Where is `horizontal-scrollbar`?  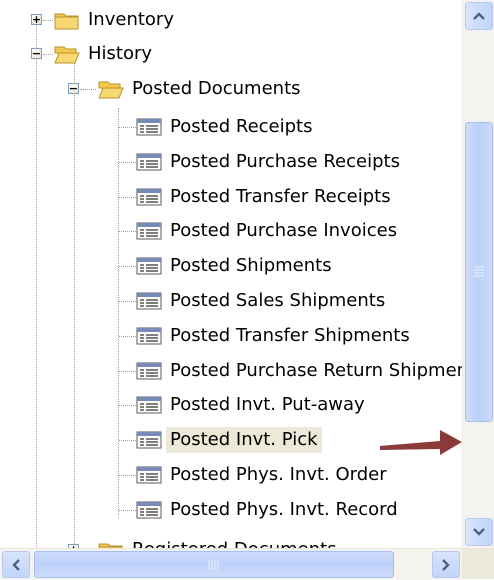
horizontal-scrollbar is located at coordinates (231, 564).